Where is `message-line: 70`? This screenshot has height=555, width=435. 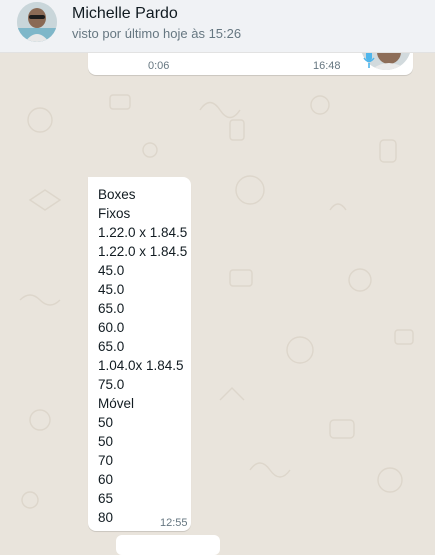
message-line: 70 is located at coordinates (106, 460).